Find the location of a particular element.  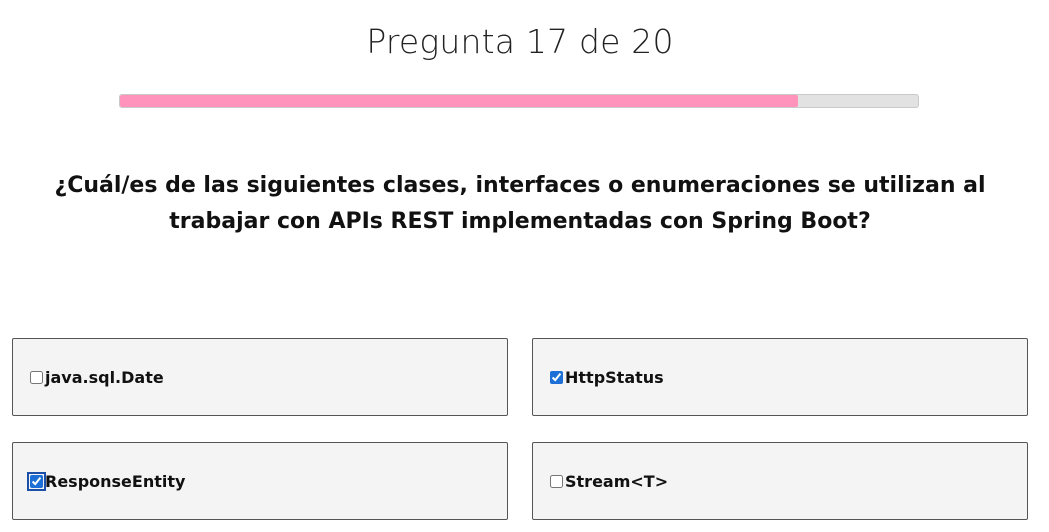

option-httpstatus-label: HttpStatus is located at coordinates (614, 377).